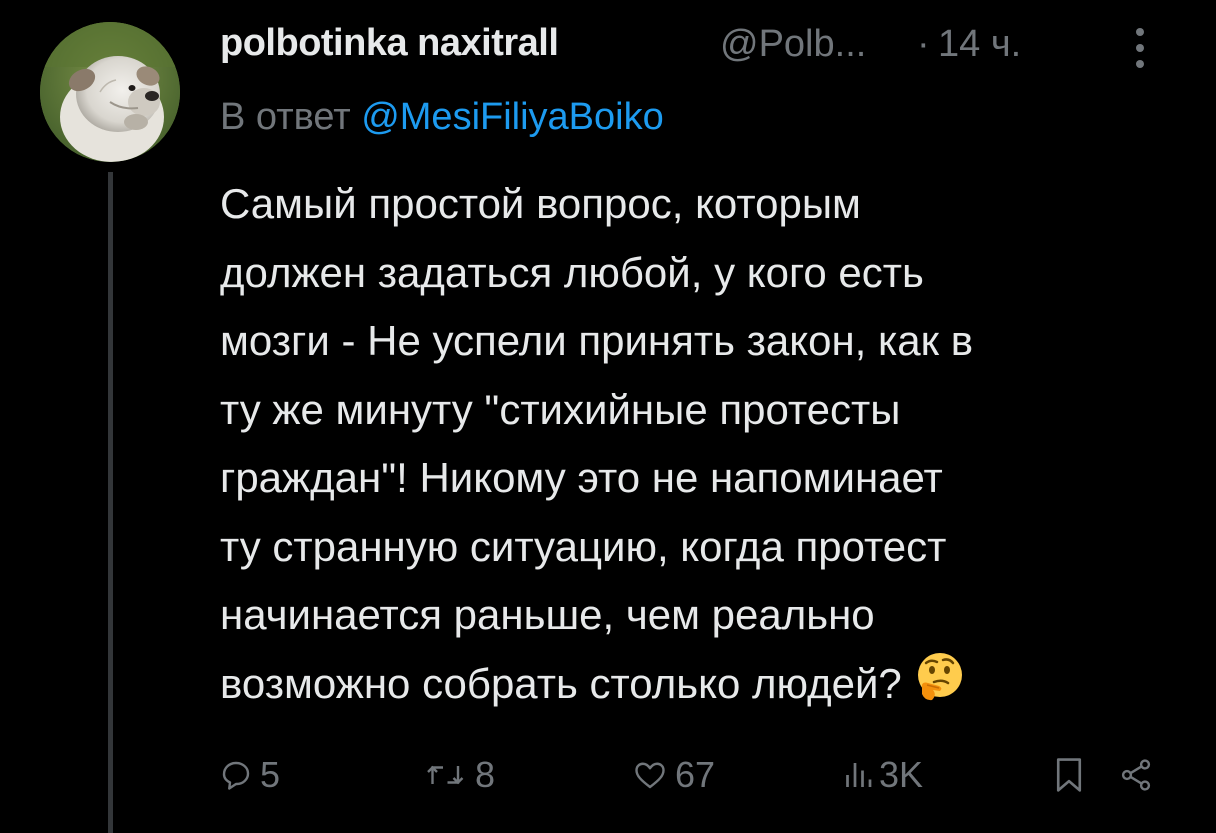 The width and height of the screenshot is (1216, 833). What do you see at coordinates (940, 676) in the screenshot?
I see `thinking-face-emoji-icon` at bounding box center [940, 676].